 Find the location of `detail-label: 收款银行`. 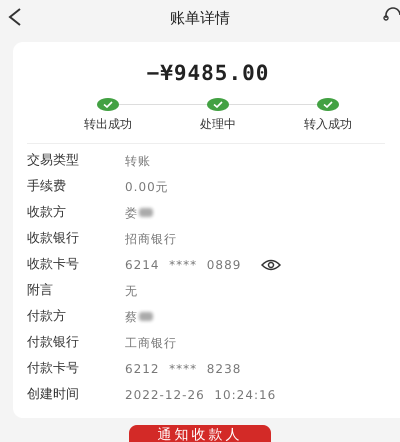

detail-label: 收款银行 is located at coordinates (53, 239).